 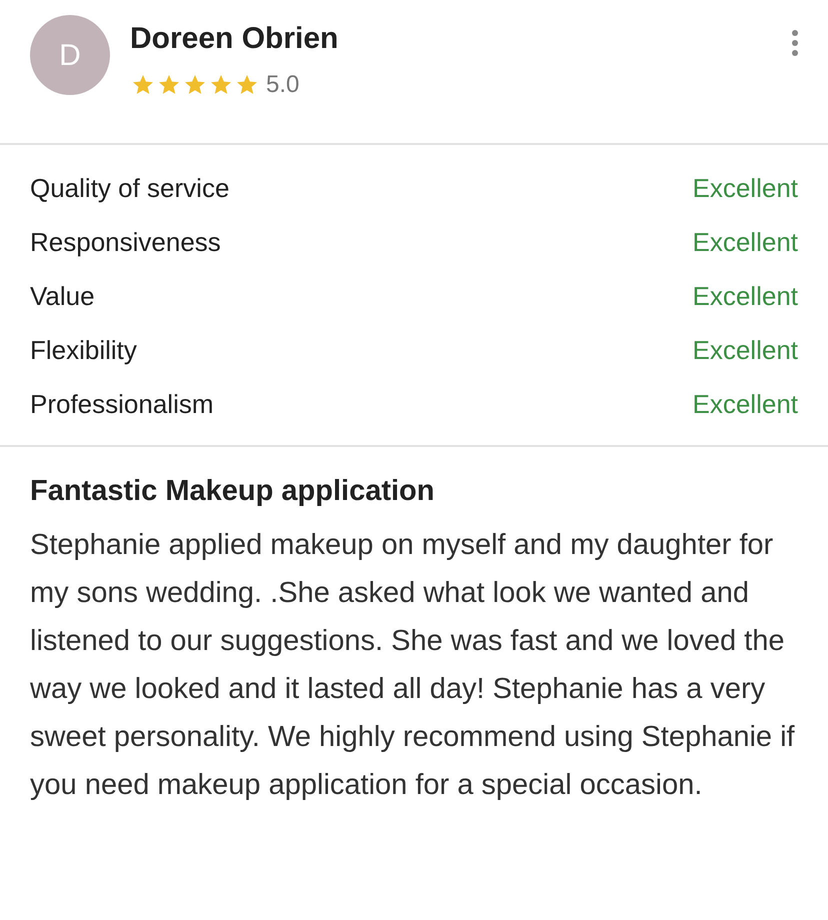 What do you see at coordinates (83, 350) in the screenshot?
I see `rating-category: Flexibility` at bounding box center [83, 350].